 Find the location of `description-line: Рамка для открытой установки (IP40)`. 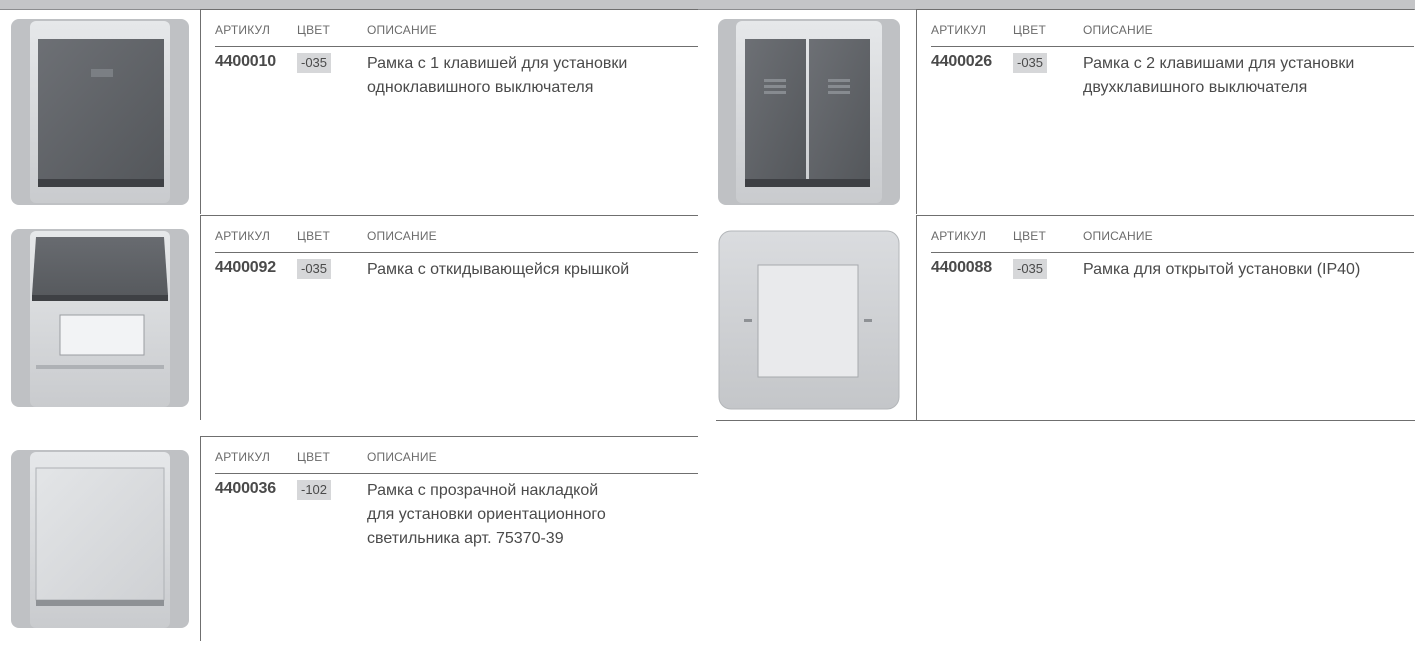

description-line: Рамка для открытой установки (IP40) is located at coordinates (1222, 269).